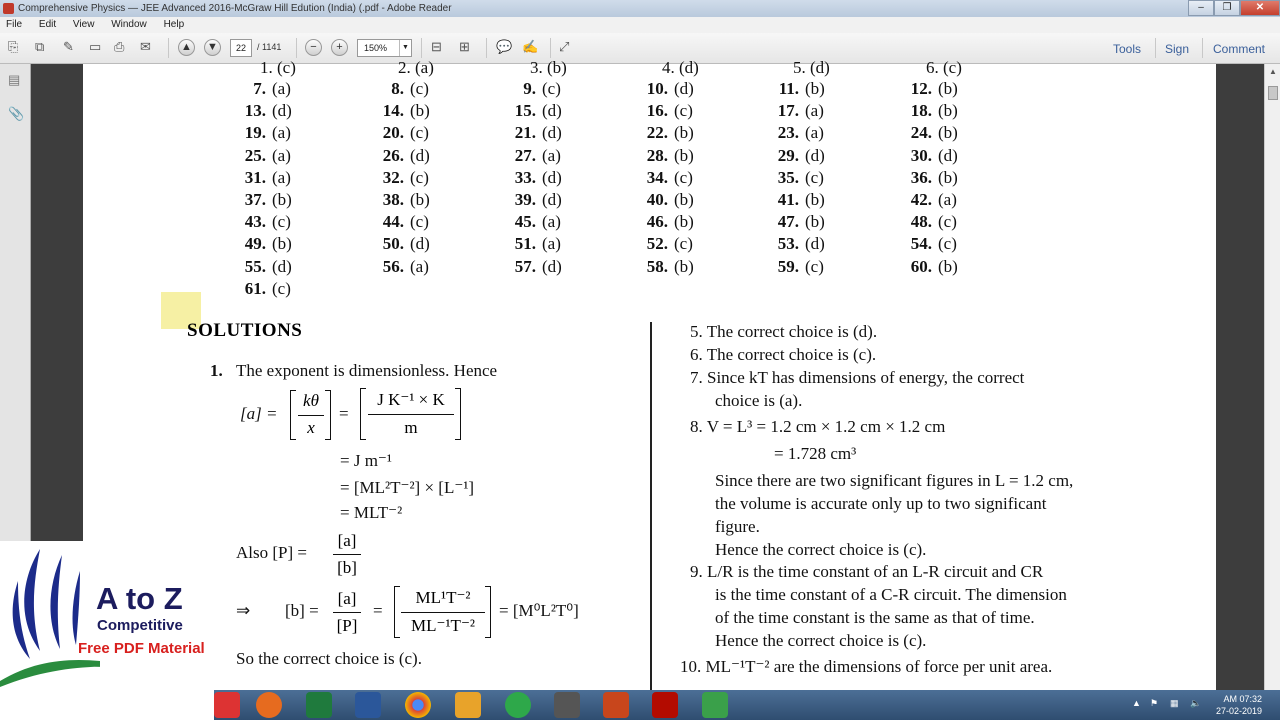 The image size is (1280, 720). I want to click on answer-item: 56. (a), so click(399, 267).